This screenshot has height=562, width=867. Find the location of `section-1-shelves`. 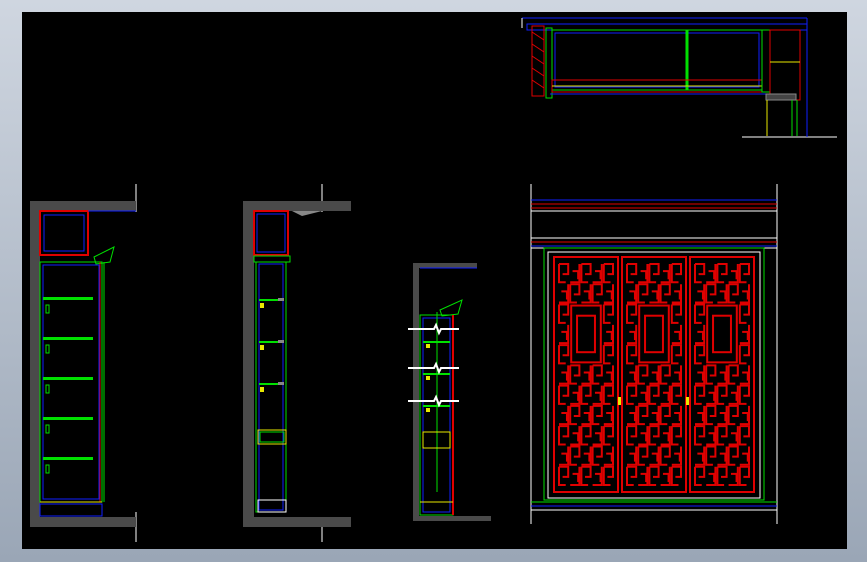

section-1-shelves is located at coordinates (68, 385).